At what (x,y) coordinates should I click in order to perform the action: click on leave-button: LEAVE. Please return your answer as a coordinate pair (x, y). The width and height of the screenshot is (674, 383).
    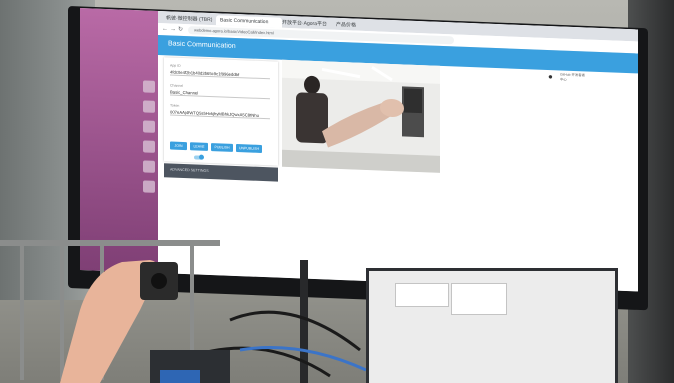
    Looking at the image, I should click on (199, 146).